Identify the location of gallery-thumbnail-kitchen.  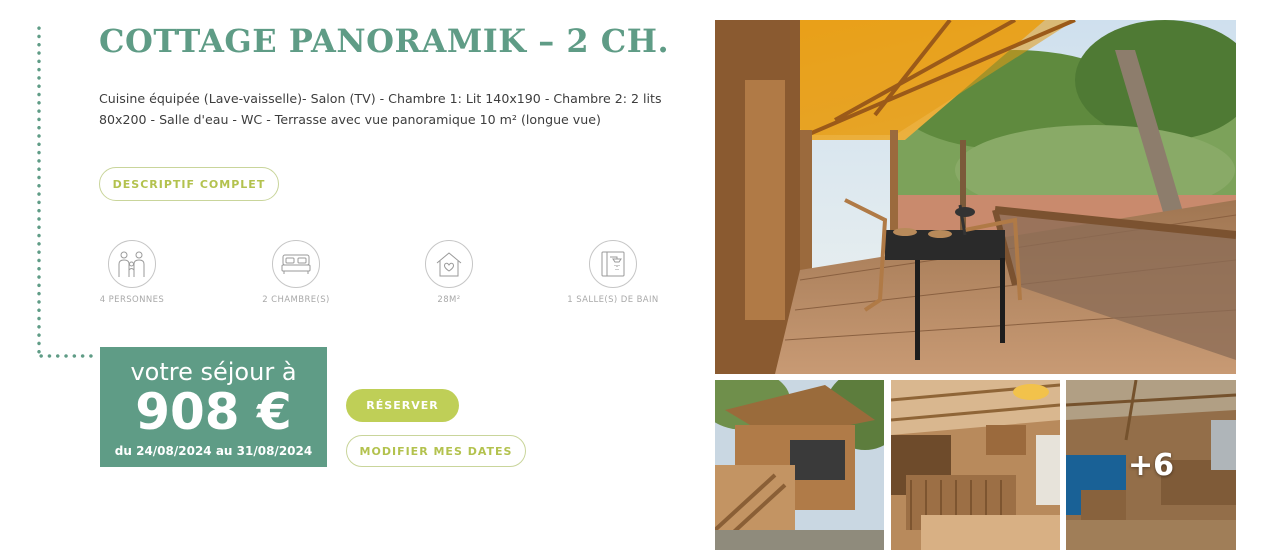
(975, 465).